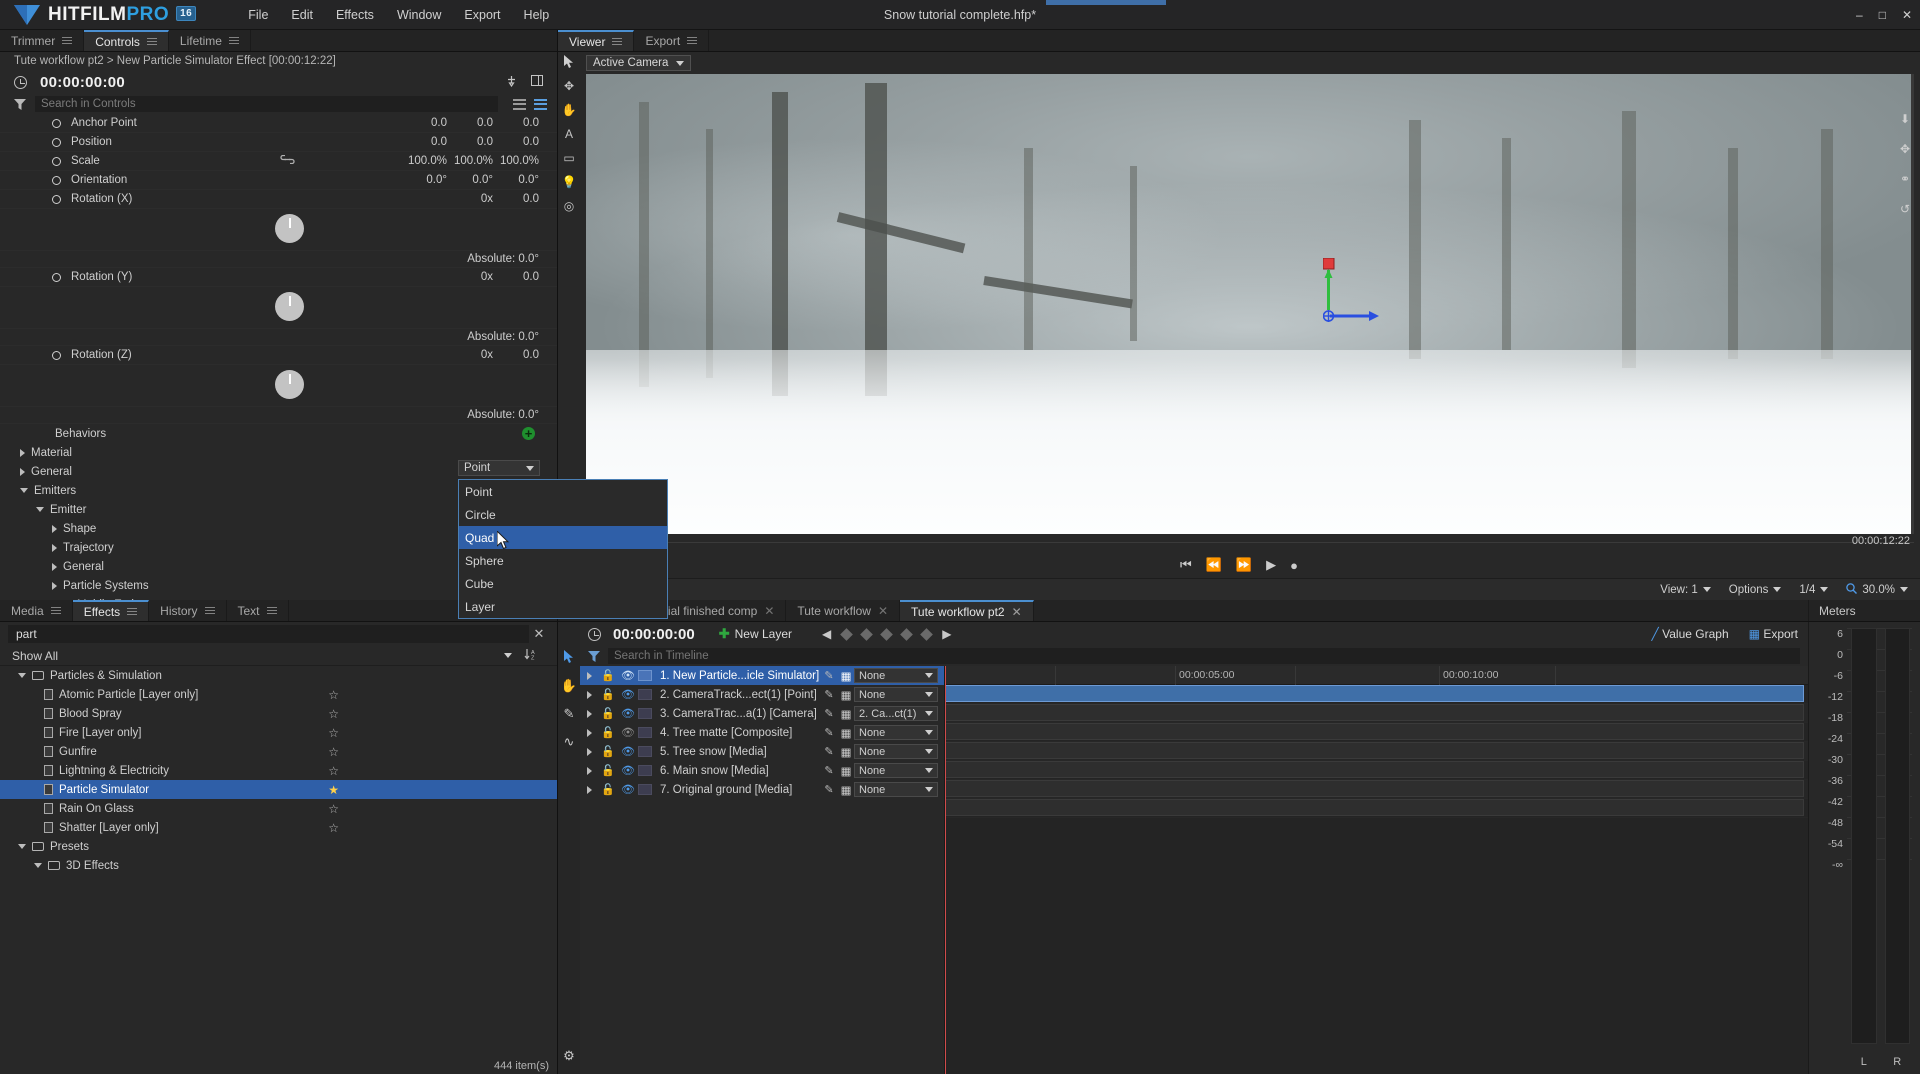 The image size is (1920, 1074). Describe the element at coordinates (569, 686) in the screenshot. I see `hand-tool-icon: ✋` at that location.